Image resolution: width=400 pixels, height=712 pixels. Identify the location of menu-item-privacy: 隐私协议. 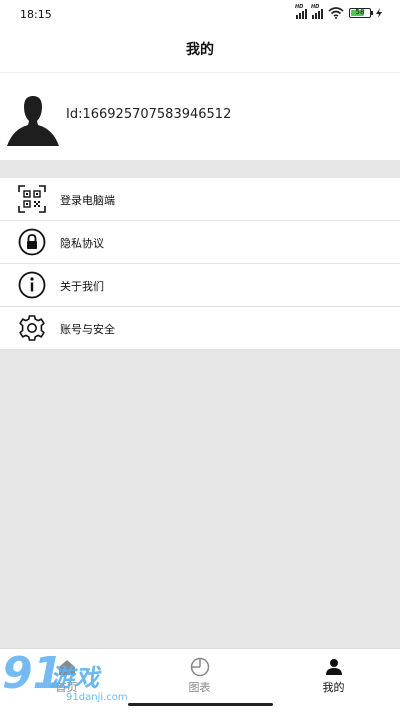
(200, 242).